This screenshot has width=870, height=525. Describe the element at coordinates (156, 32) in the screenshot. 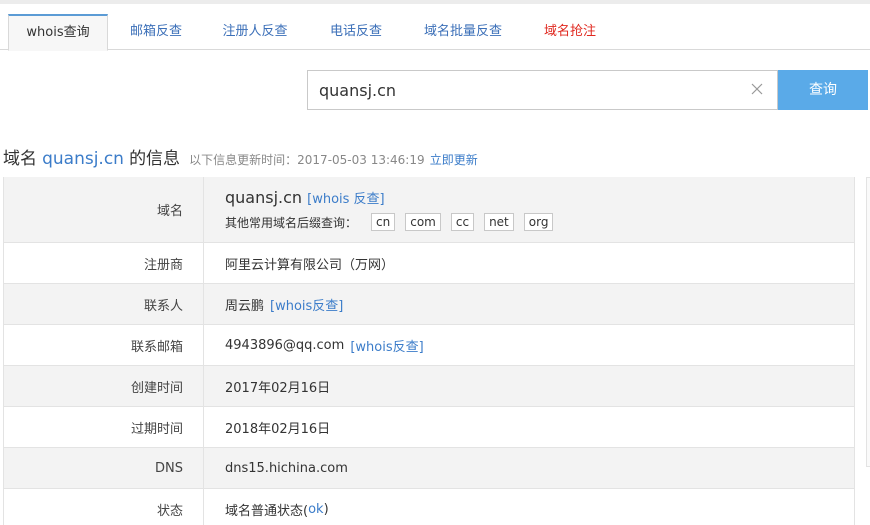

I see `tab-email-reverse: 邮箱反查` at that location.